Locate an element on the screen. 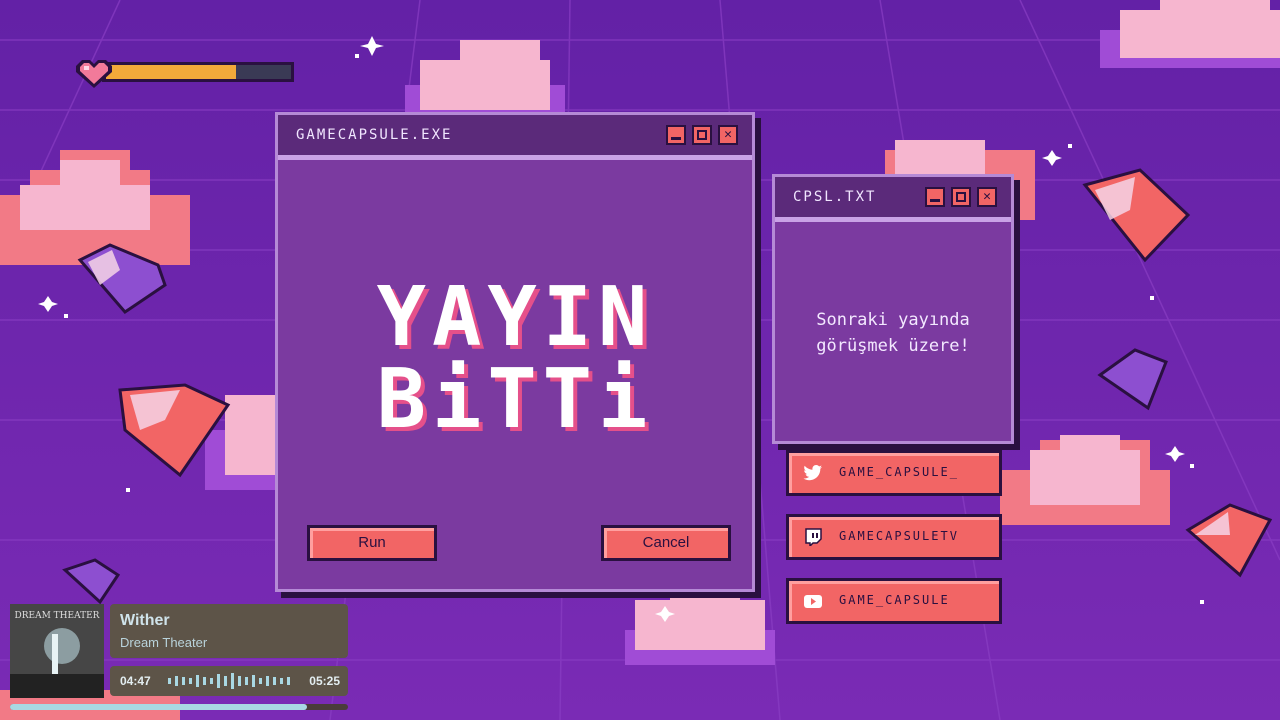 The height and width of the screenshot is (720, 1280). waveform-icon is located at coordinates (229, 681).